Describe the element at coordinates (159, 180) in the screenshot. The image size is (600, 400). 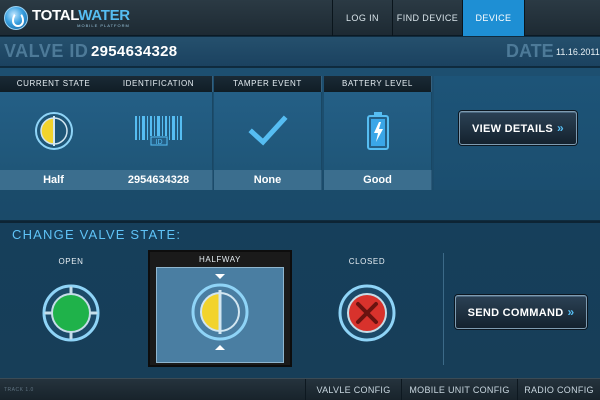
I see `status-value: 2954634328` at that location.